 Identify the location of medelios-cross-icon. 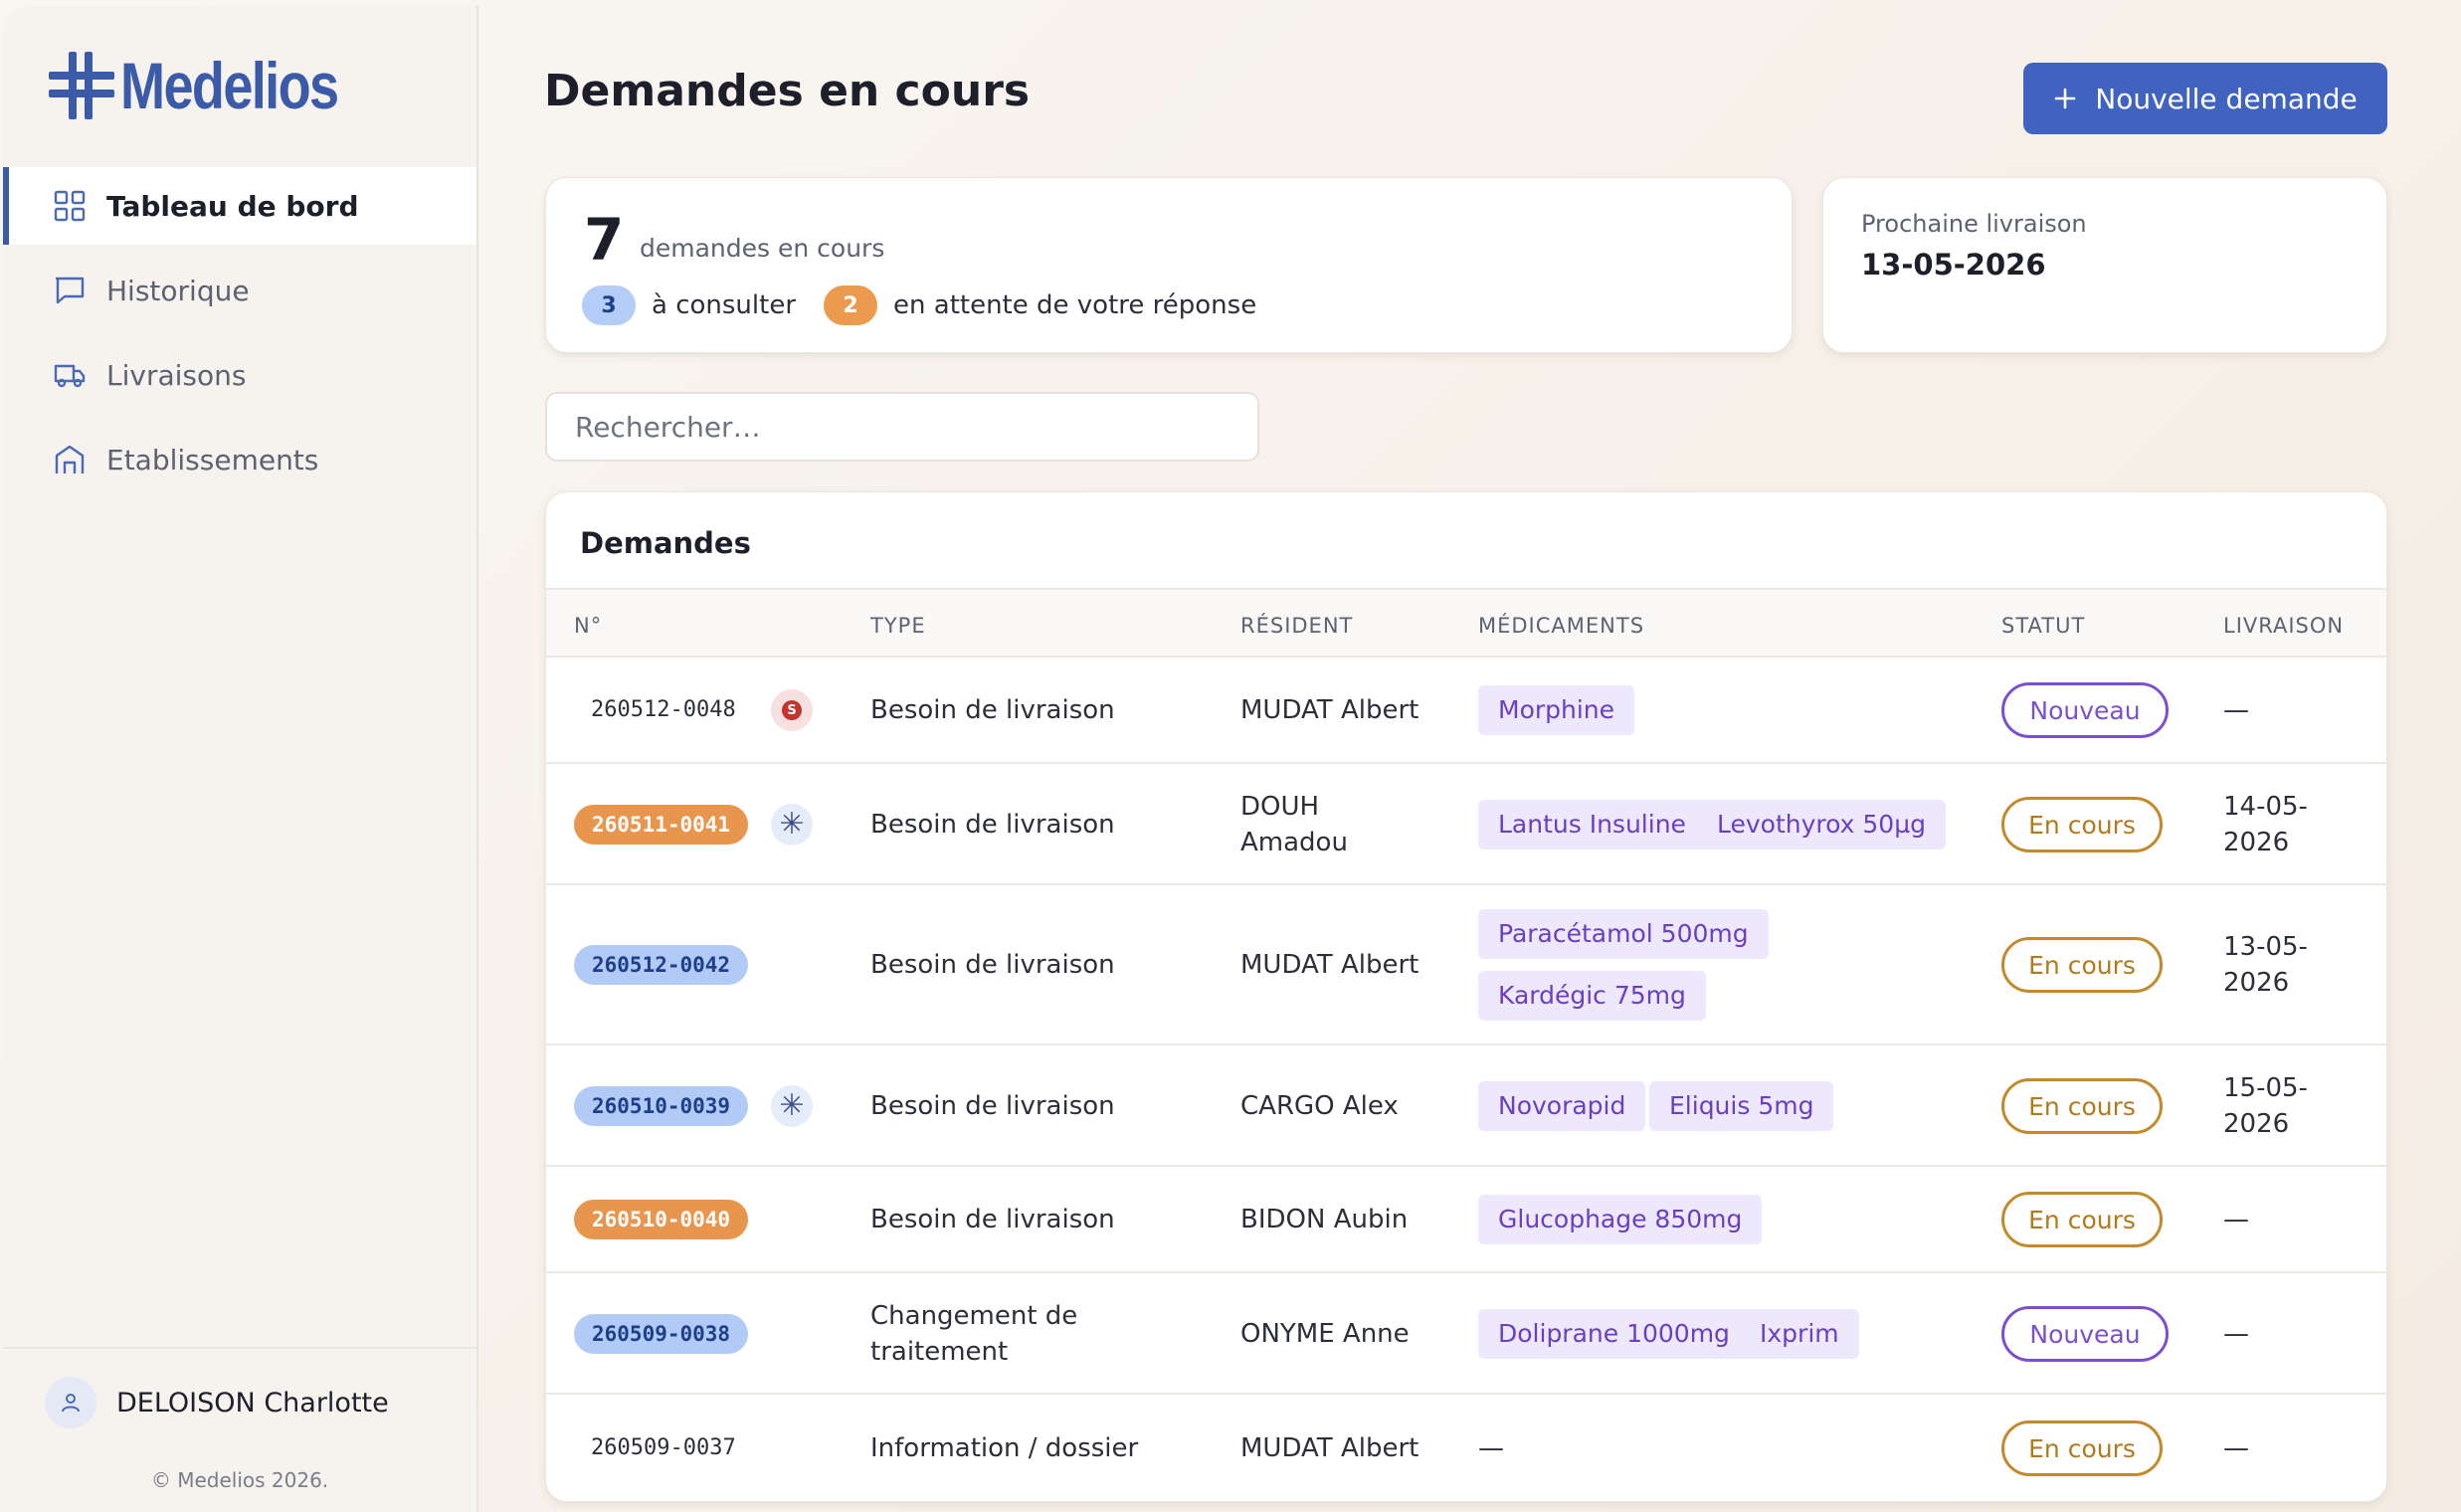
(81, 86).